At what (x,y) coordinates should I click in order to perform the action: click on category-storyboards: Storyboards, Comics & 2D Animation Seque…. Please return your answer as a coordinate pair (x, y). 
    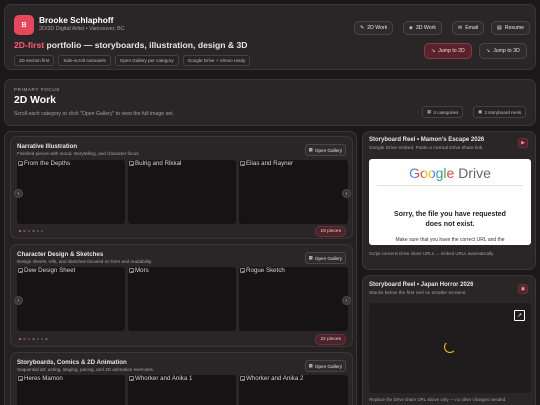
    Looking at the image, I should click on (181, 378).